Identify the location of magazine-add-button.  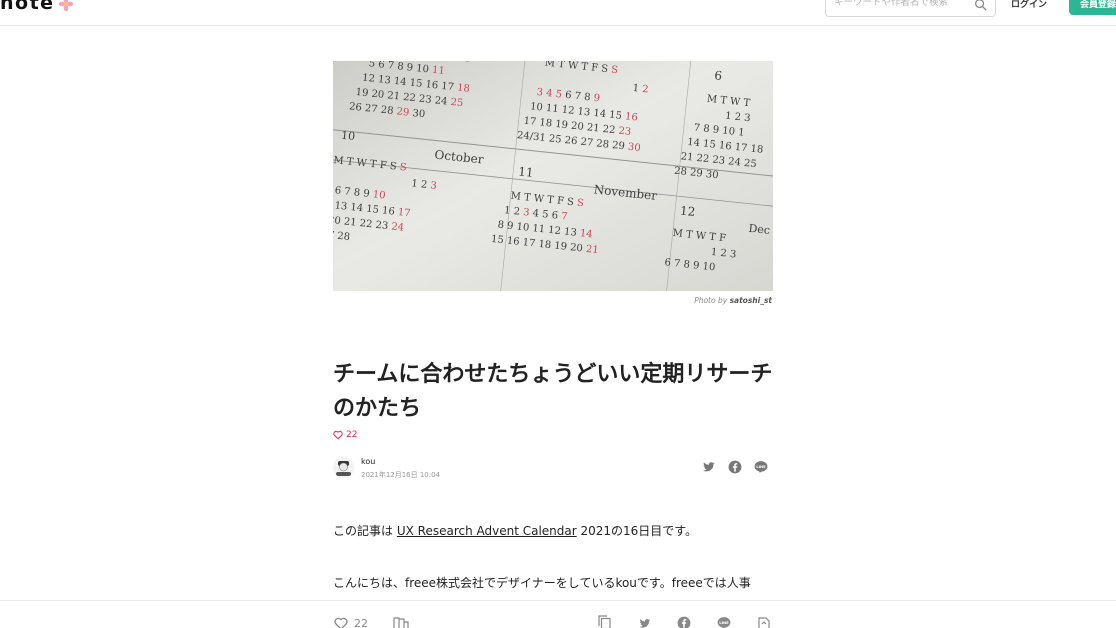
(401, 622).